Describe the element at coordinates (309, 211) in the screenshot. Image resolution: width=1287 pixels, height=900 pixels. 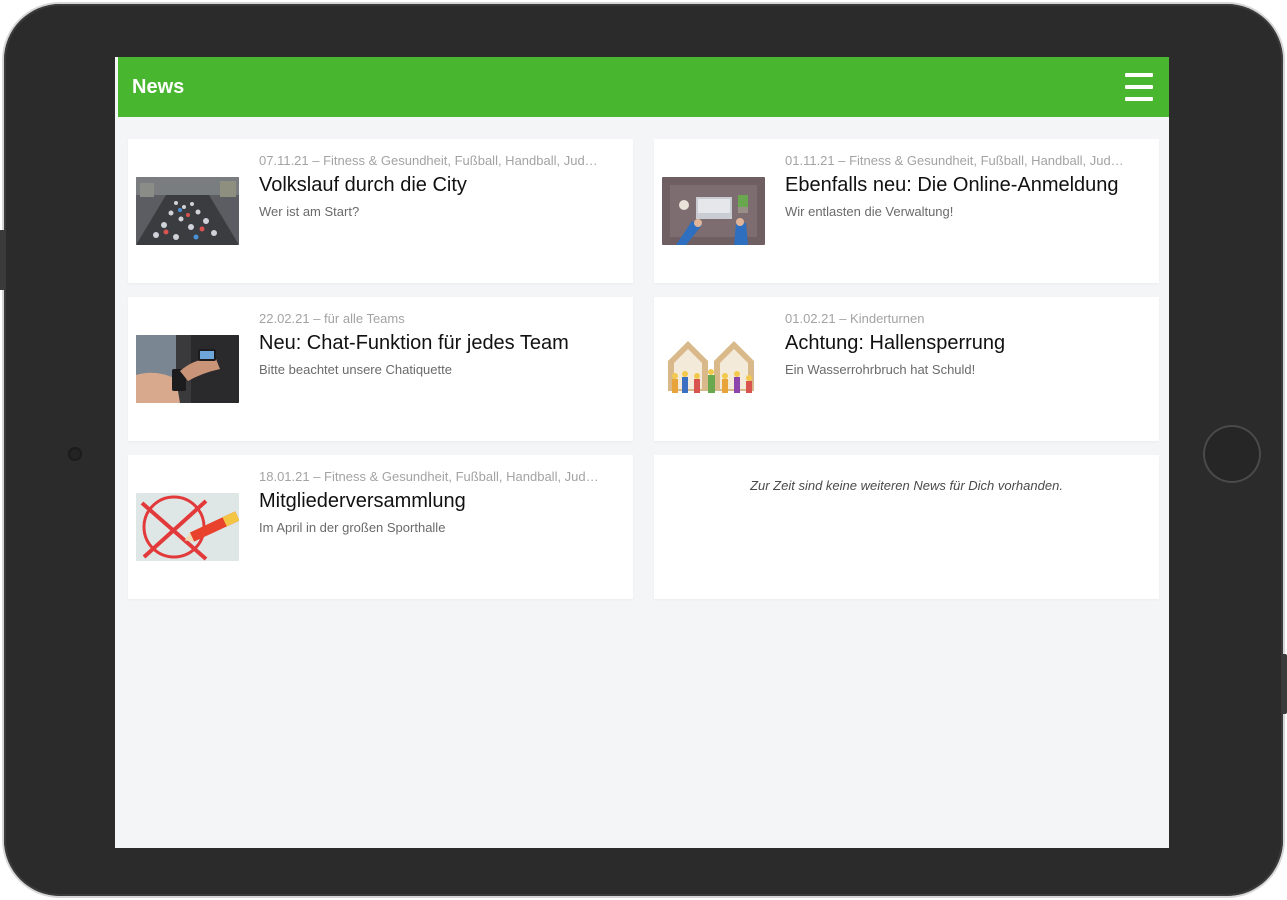
I see `news-subtitle: Wer ist am Start?` at that location.